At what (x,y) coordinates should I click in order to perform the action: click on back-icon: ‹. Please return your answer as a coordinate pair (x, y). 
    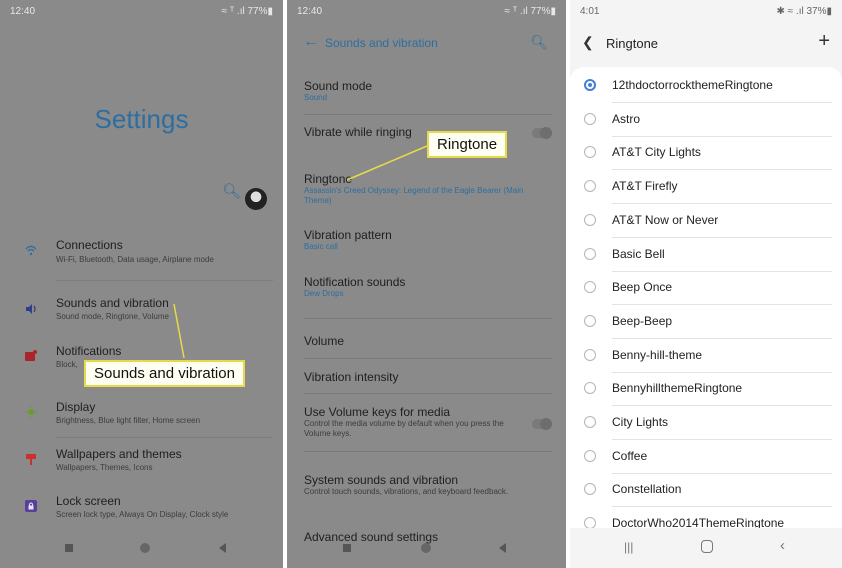
    Looking at the image, I should click on (782, 545).